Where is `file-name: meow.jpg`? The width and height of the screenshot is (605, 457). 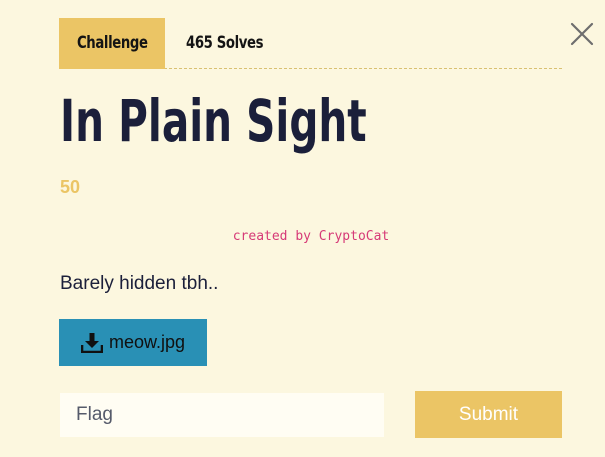 file-name: meow.jpg is located at coordinates (147, 342).